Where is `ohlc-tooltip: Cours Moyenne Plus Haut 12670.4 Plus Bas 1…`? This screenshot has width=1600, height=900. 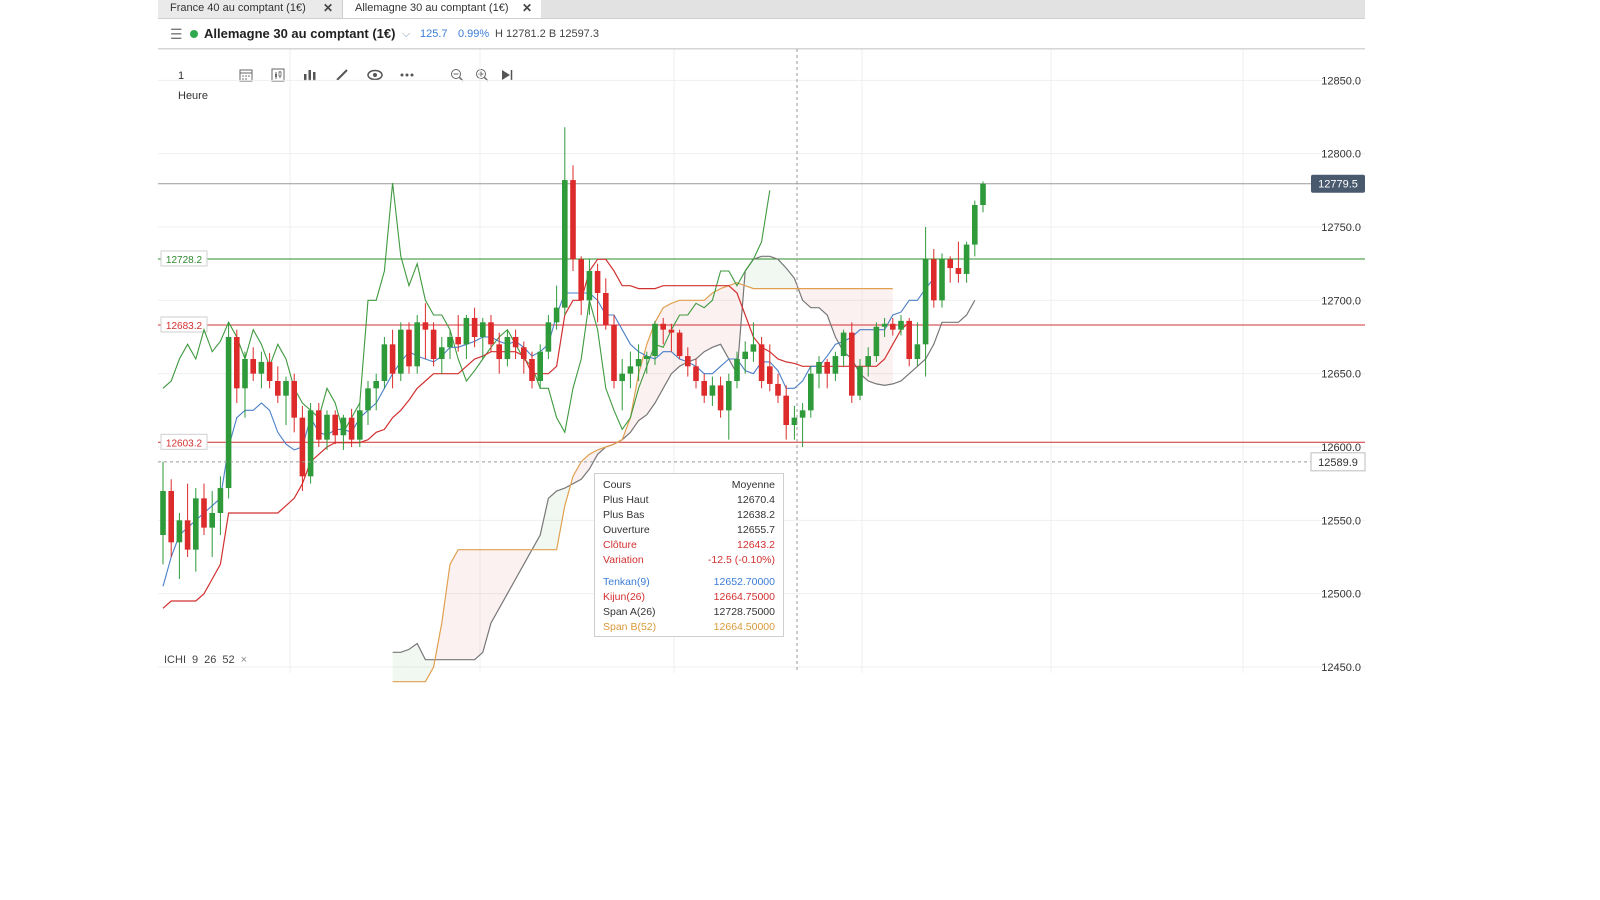
ohlc-tooltip: Cours Moyenne Plus Haut 12670.4 Plus Bas 1… is located at coordinates (689, 555).